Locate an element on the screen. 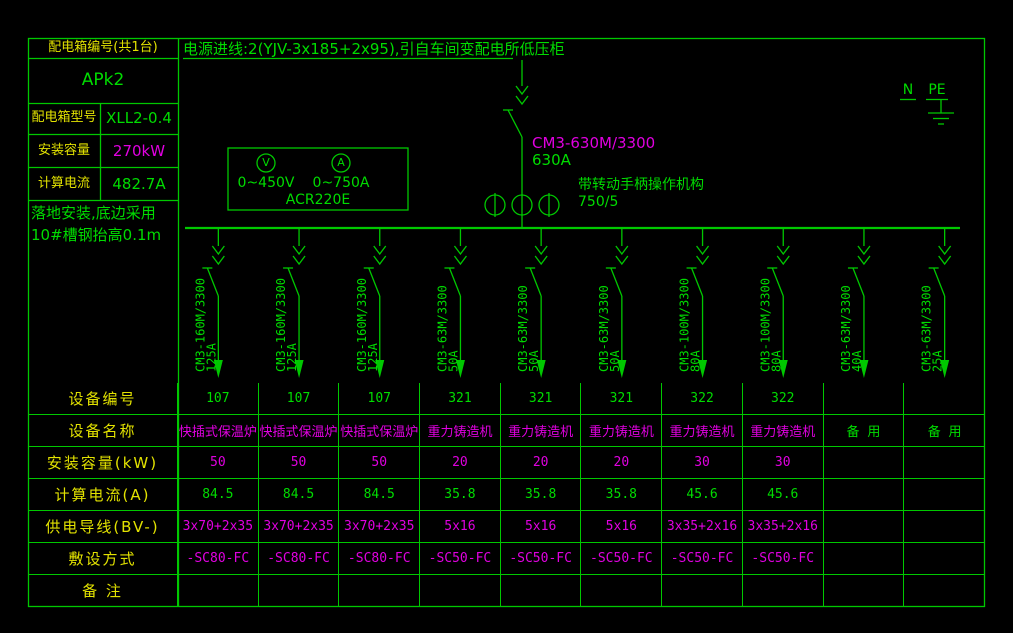 This screenshot has width=1013, height=633. panel-capacity-label: 安装容量 is located at coordinates (63, 150).